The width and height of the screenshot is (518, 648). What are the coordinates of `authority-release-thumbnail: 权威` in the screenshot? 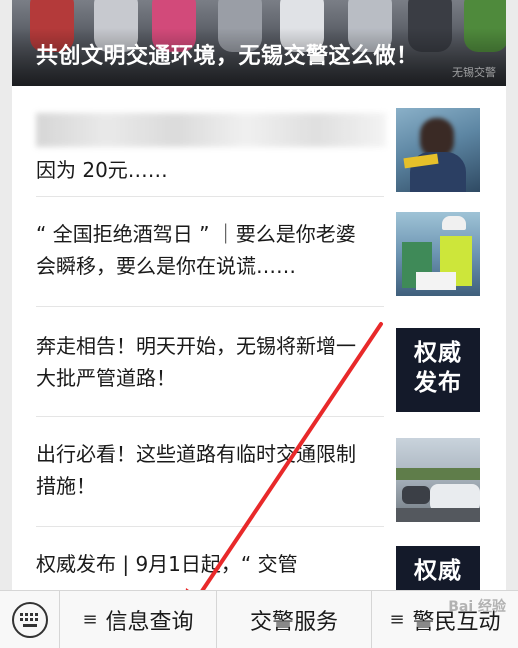 It's located at (438, 568).